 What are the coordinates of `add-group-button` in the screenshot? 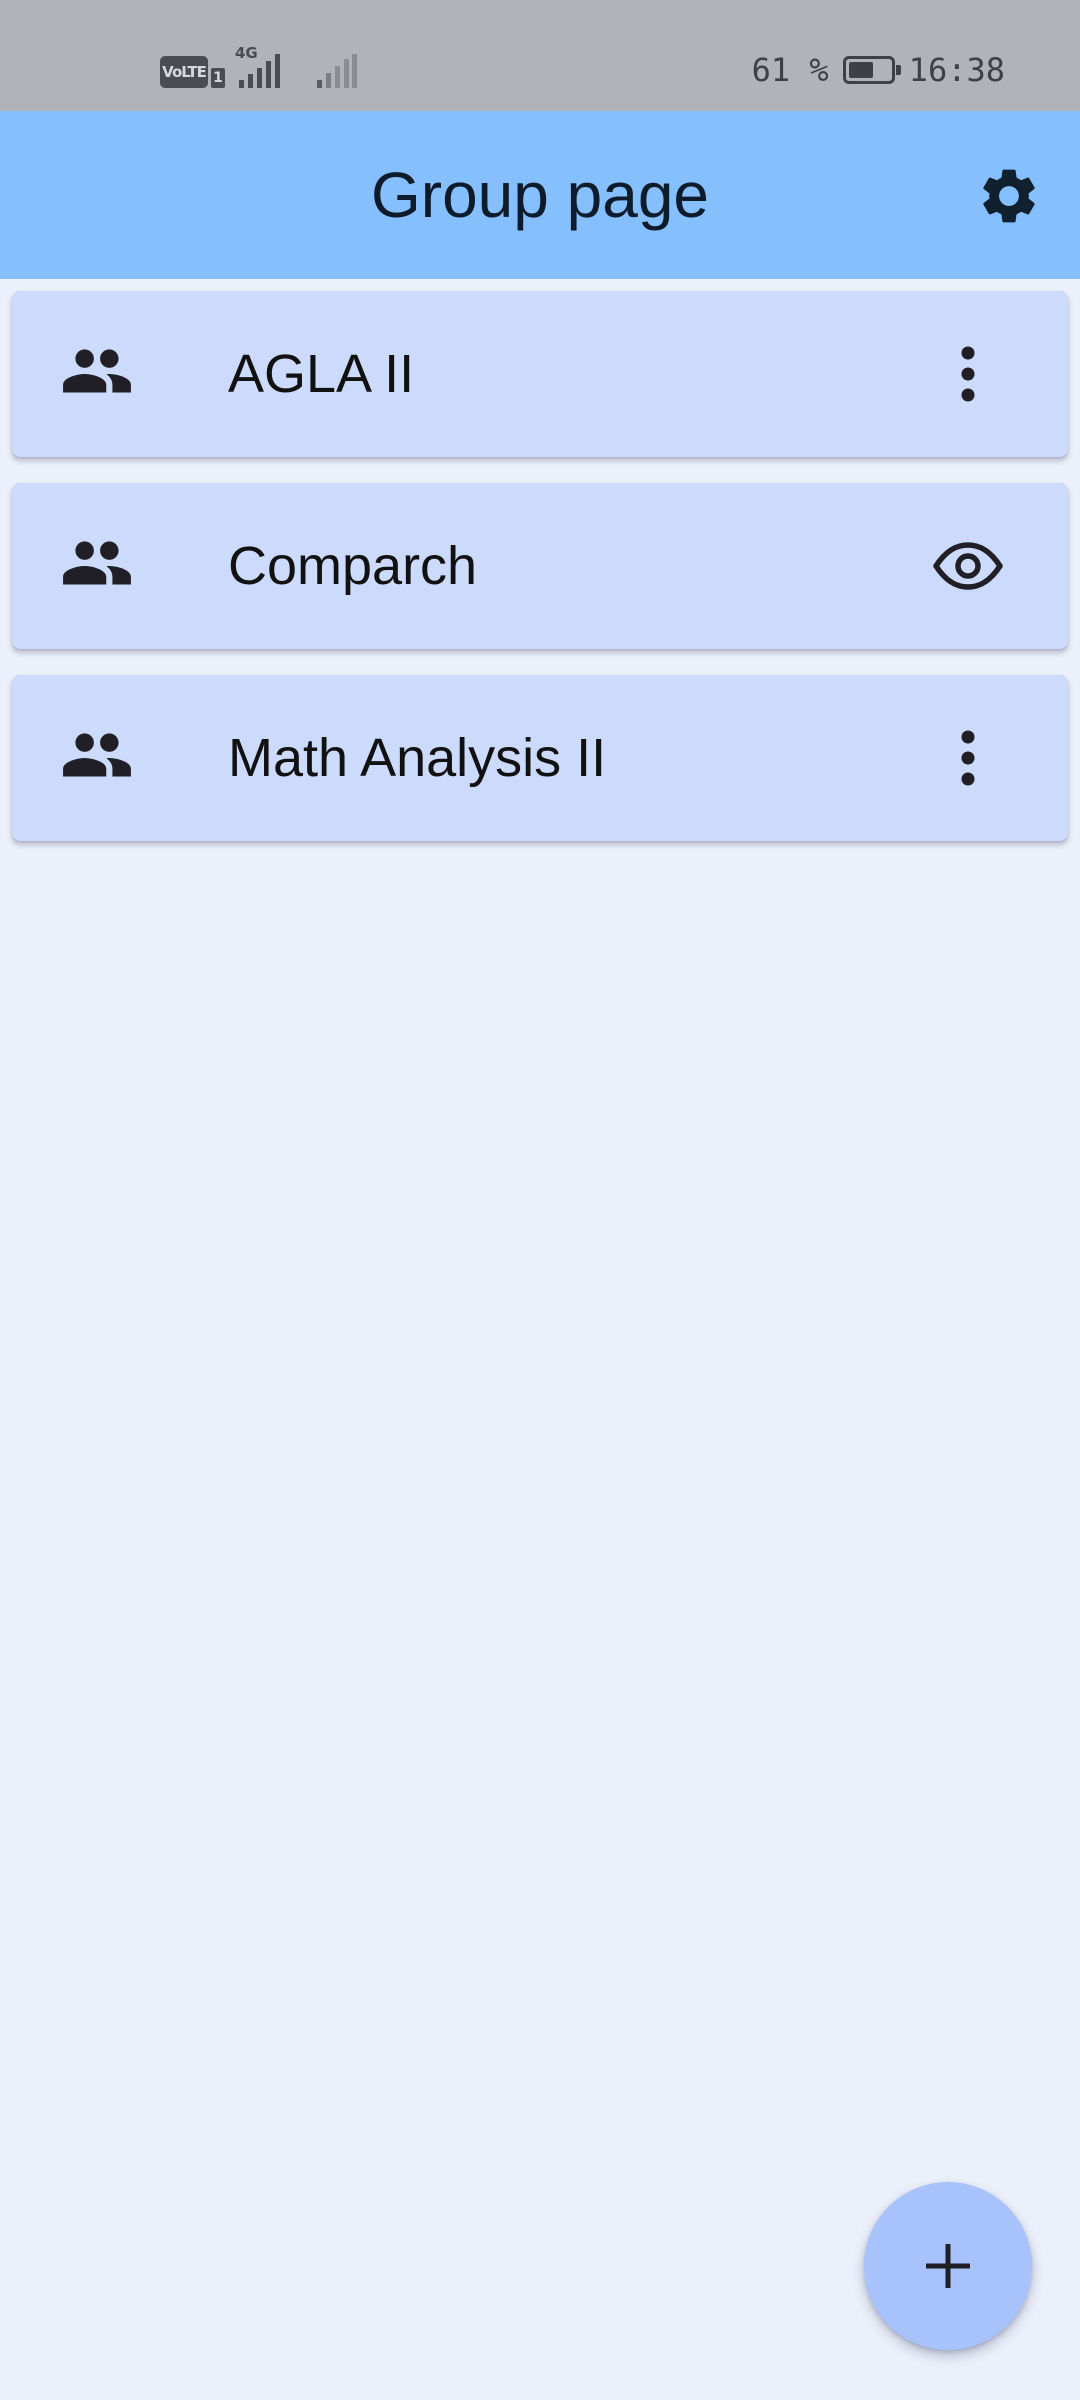 It's located at (948, 2266).